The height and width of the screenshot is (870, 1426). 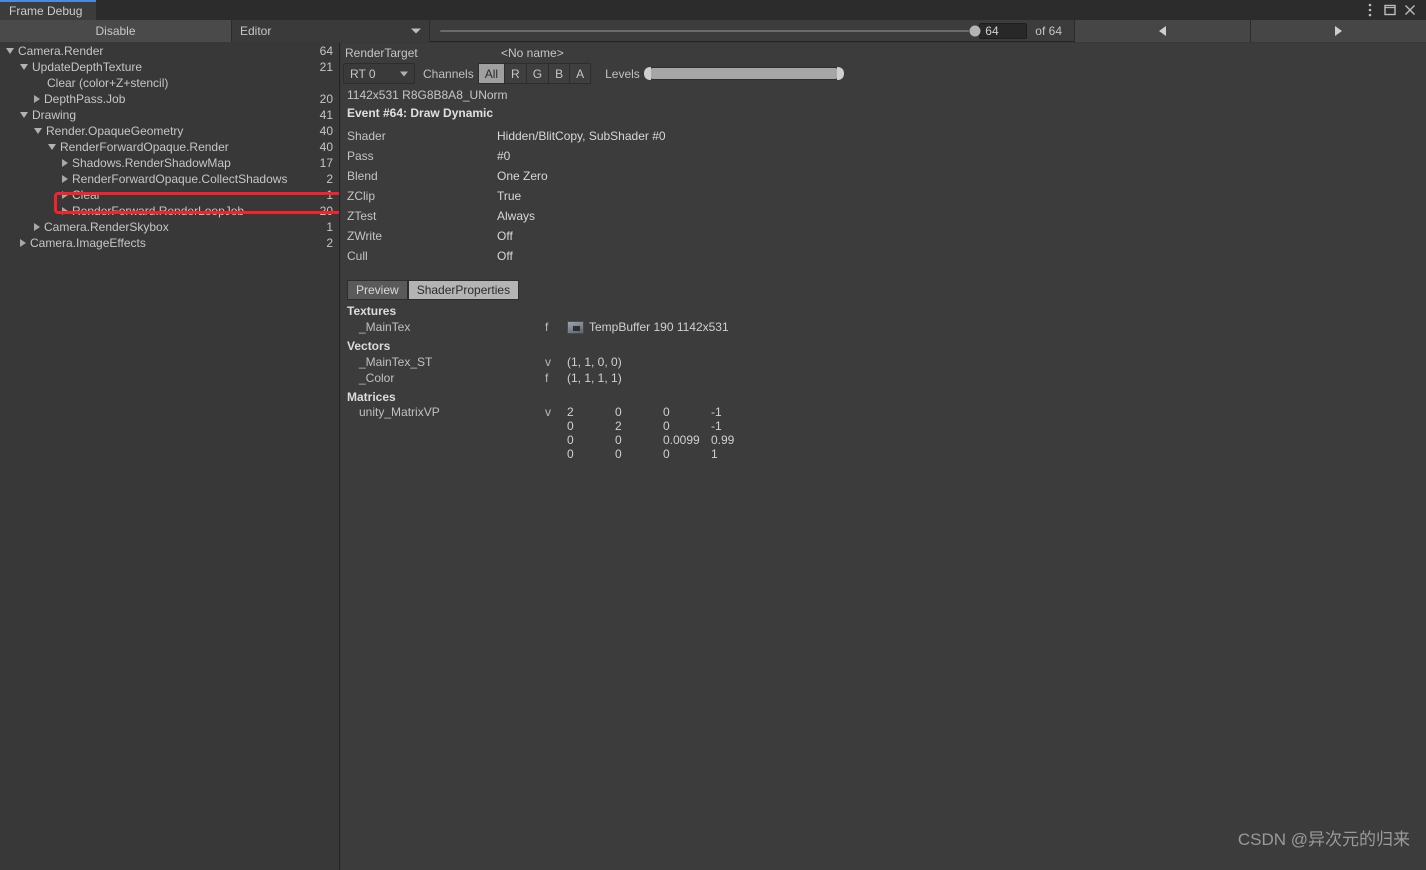 I want to click on tab-shaderproperties: ShaderProperties, so click(x=463, y=290).